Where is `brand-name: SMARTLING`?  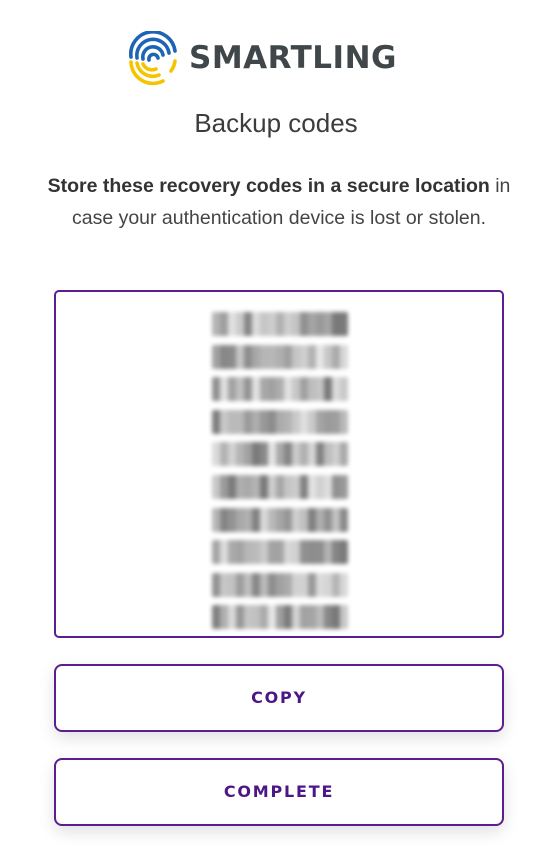 brand-name: SMARTLING is located at coordinates (293, 58).